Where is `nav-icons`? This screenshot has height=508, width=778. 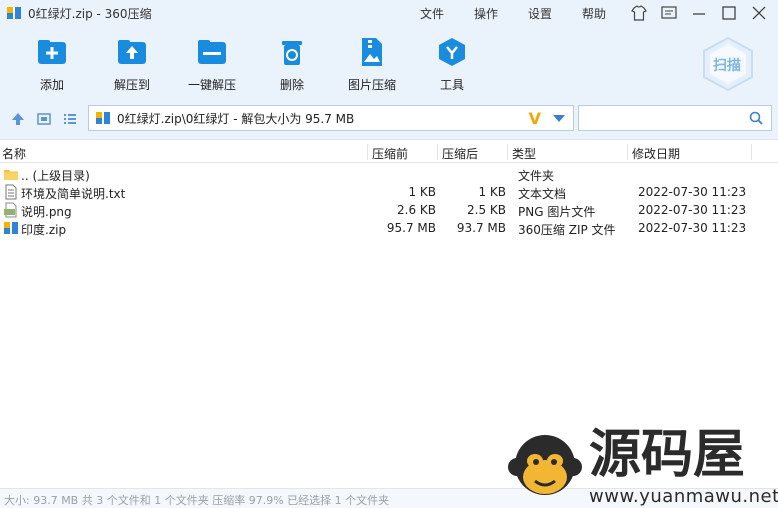
nav-icons is located at coordinates (49, 119).